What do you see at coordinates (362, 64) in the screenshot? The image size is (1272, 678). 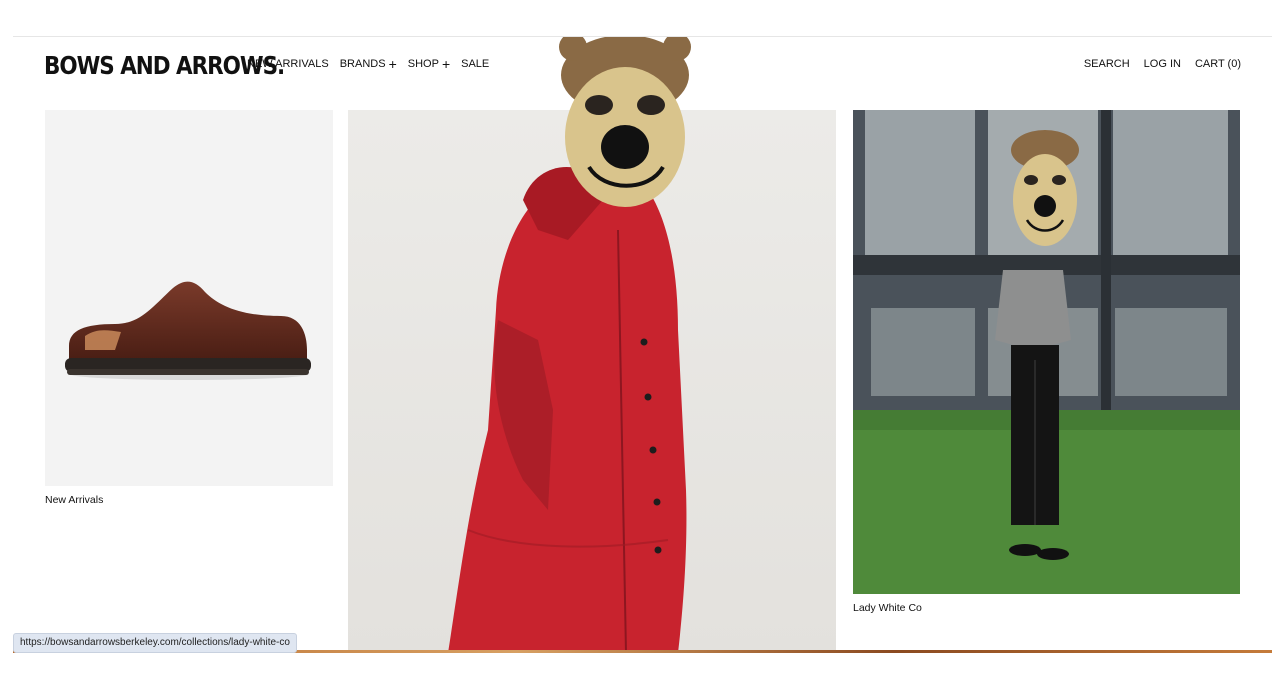 I see `nav-label: BRANDS` at bounding box center [362, 64].